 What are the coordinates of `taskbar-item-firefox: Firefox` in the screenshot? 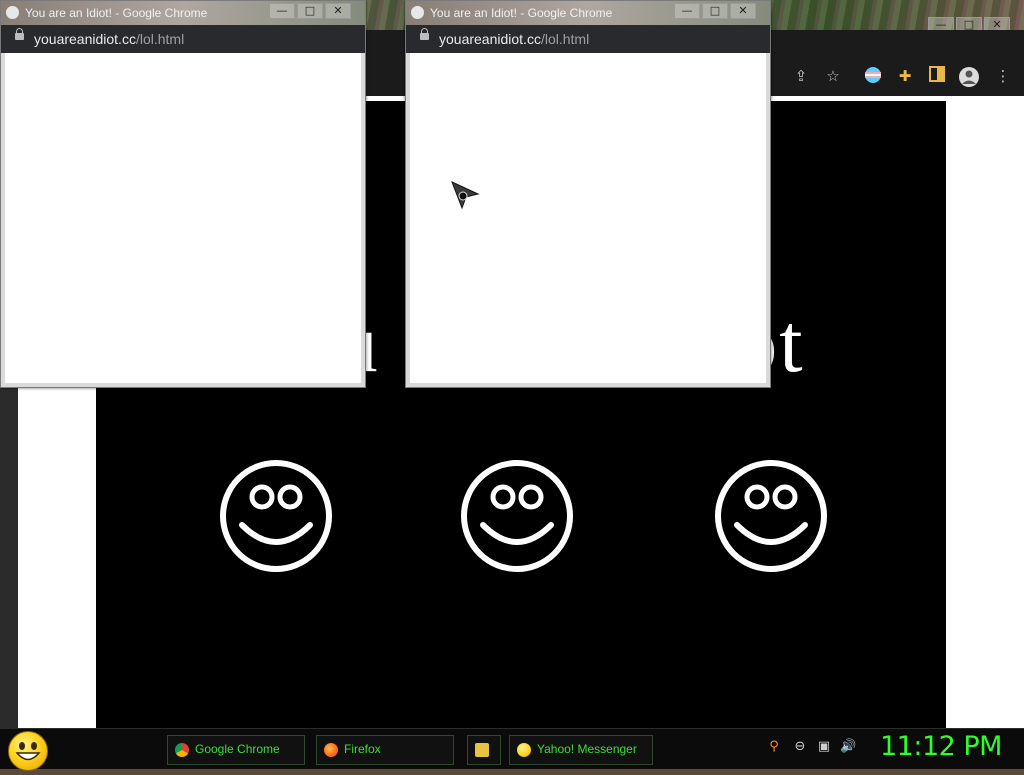 It's located at (385, 750).